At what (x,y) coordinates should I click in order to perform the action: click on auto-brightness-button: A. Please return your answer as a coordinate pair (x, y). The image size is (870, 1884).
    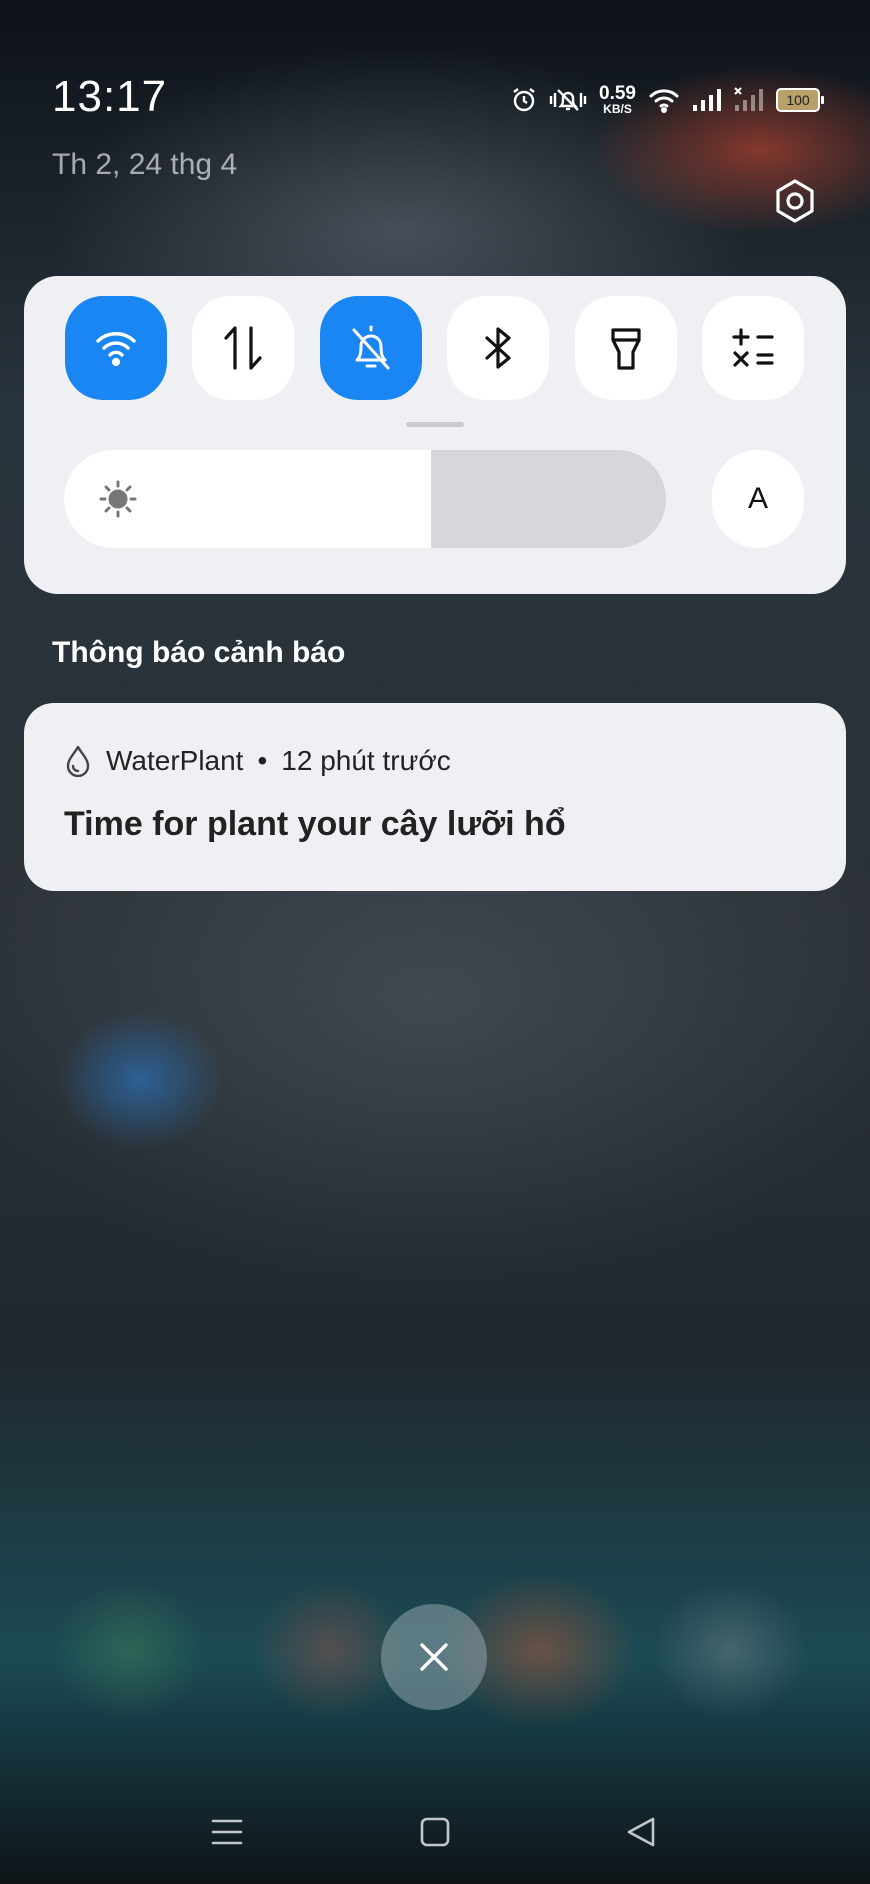
    Looking at the image, I should click on (758, 499).